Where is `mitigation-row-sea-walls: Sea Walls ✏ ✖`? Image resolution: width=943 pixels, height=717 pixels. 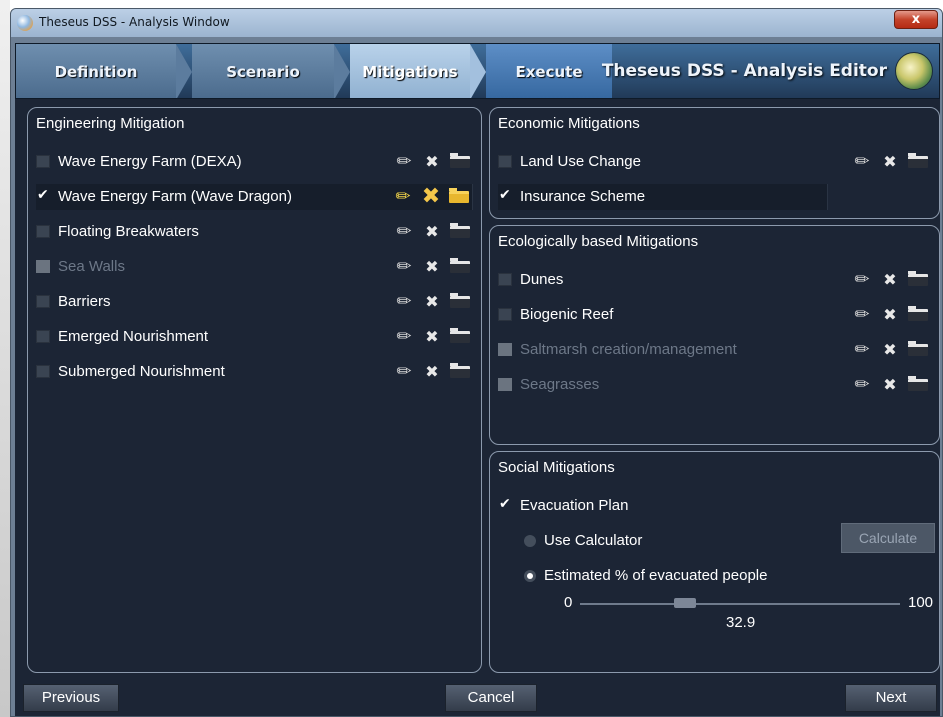 mitigation-row-sea-walls: Sea Walls ✏ ✖ is located at coordinates (254, 267).